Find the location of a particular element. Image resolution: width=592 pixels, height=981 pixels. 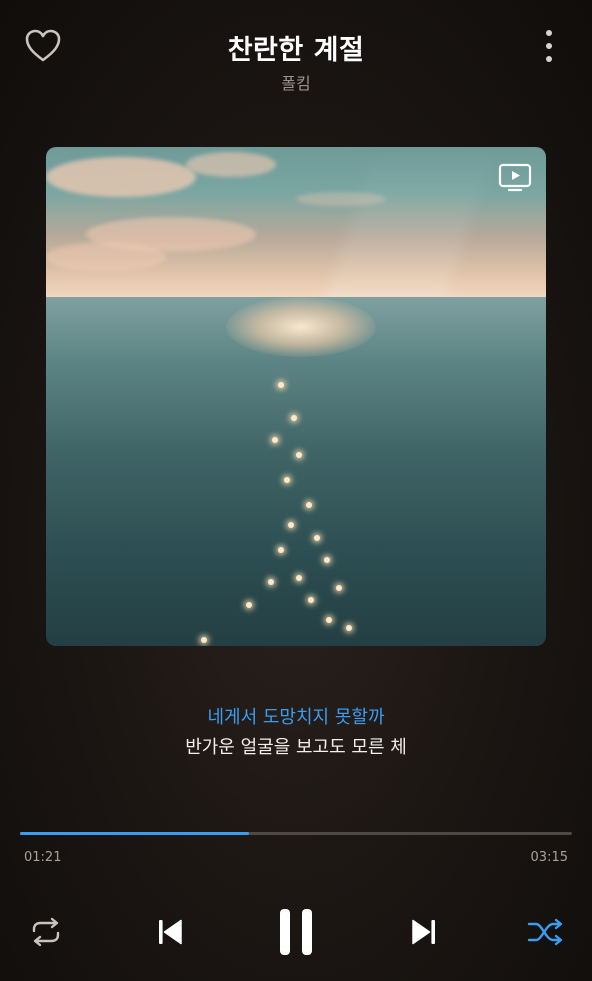

pause-icon is located at coordinates (296, 932).